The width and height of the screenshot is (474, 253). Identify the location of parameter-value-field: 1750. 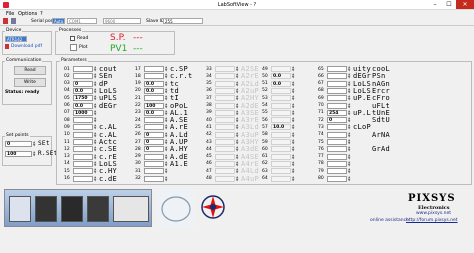
(83, 98).